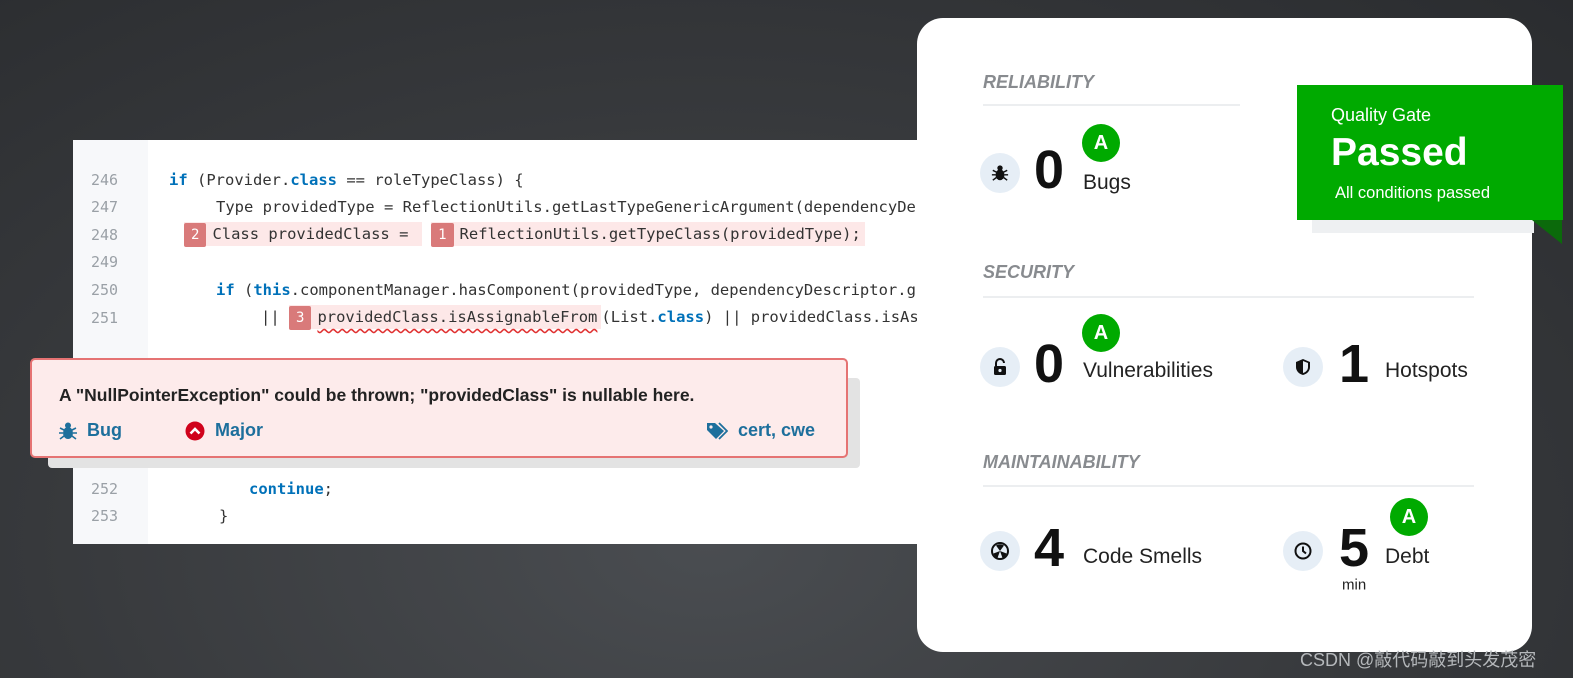  Describe the element at coordinates (244, 290) in the screenshot. I see `code-text: (` at that location.